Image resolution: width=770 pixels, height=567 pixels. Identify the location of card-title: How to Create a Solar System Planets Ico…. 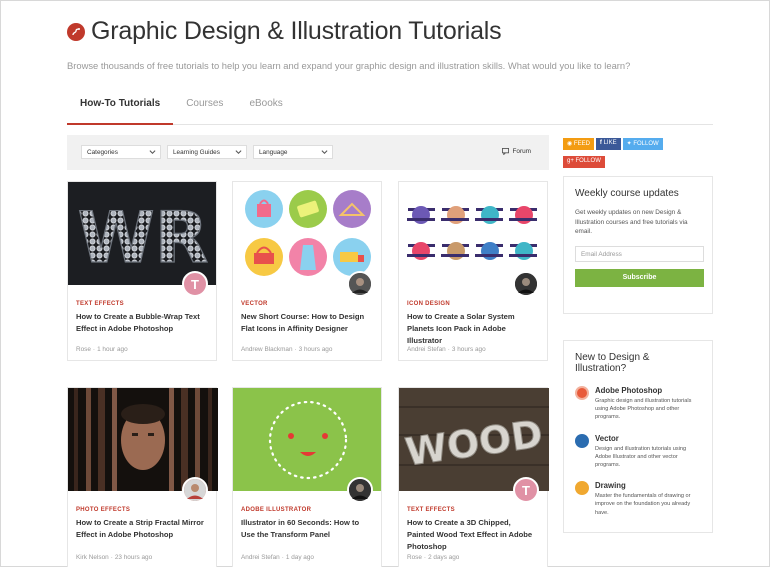
(473, 329).